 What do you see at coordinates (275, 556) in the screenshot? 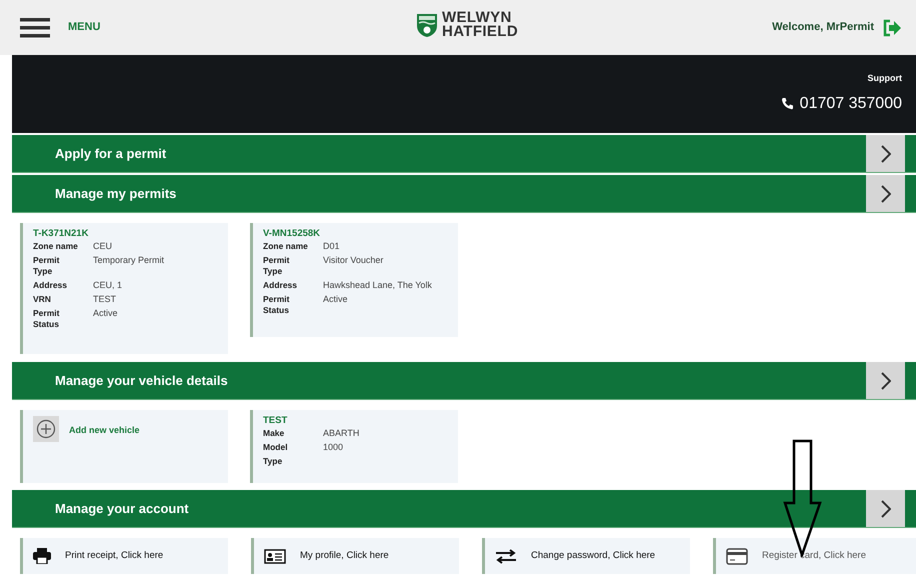
I see `id-card-icon` at bounding box center [275, 556].